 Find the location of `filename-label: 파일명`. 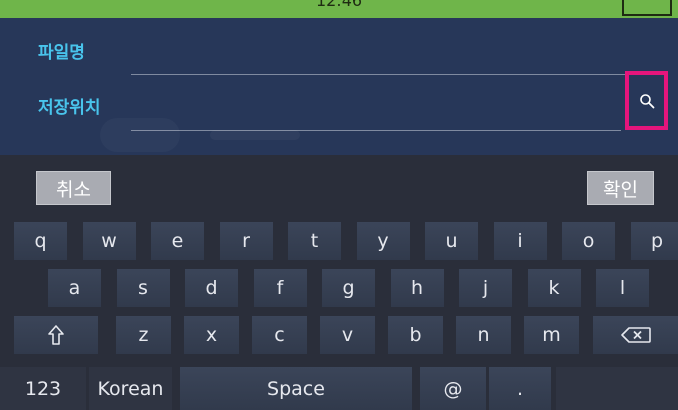

filename-label: 파일명 is located at coordinates (61, 53).